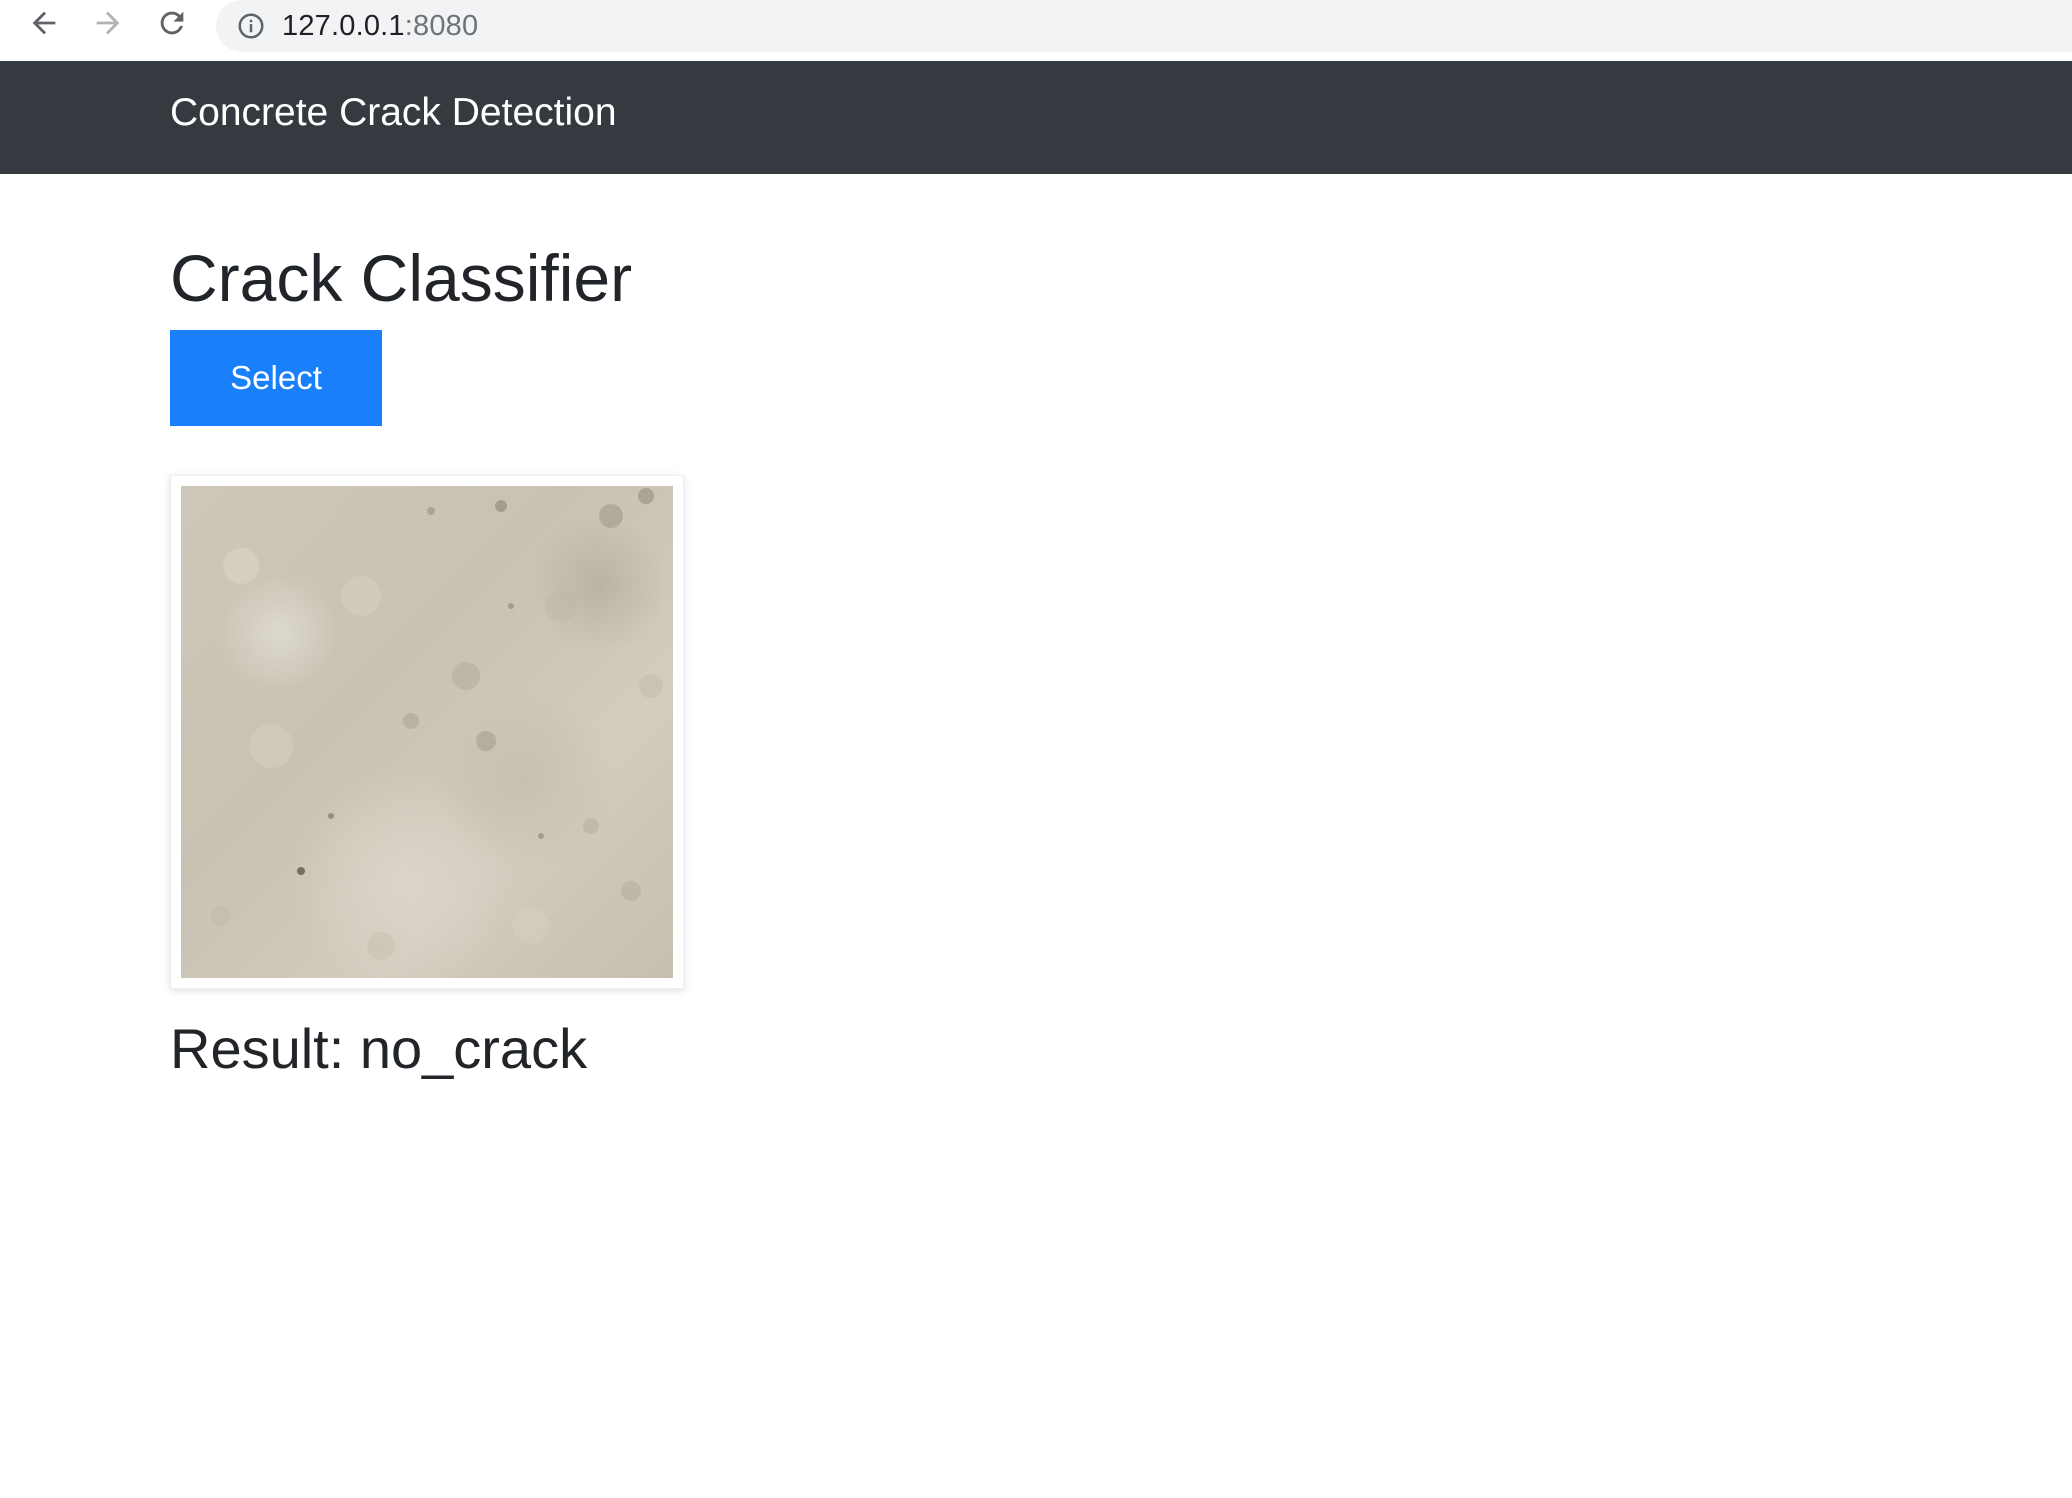 The height and width of the screenshot is (1498, 2072). Describe the element at coordinates (401, 278) in the screenshot. I see `page-title: Crack Classifier` at that location.